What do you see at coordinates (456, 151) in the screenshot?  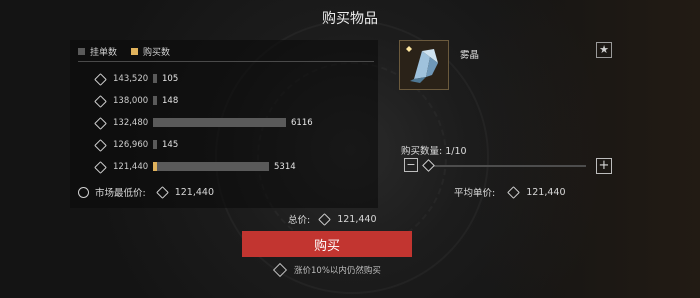 I see `quantity-value: 1/10` at bounding box center [456, 151].